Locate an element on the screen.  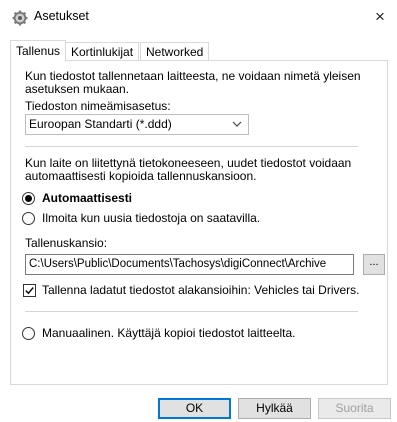
close-icon: × is located at coordinates (380, 17).